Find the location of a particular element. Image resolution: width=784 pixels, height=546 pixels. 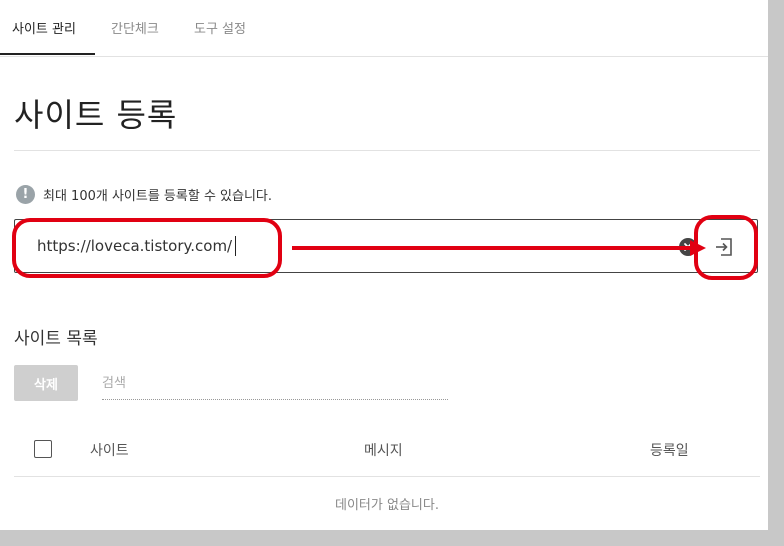

annotation-arrow is located at coordinates (499, 248).